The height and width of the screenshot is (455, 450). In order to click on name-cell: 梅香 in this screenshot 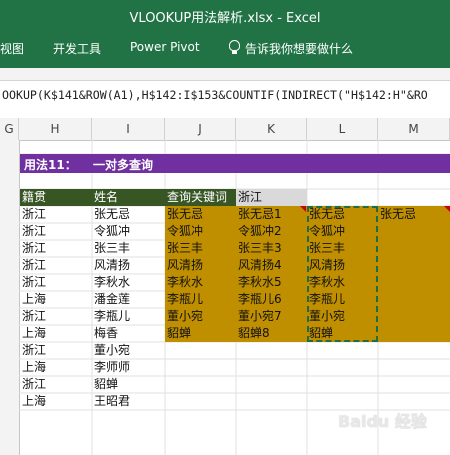, I will do `click(106, 333)`.